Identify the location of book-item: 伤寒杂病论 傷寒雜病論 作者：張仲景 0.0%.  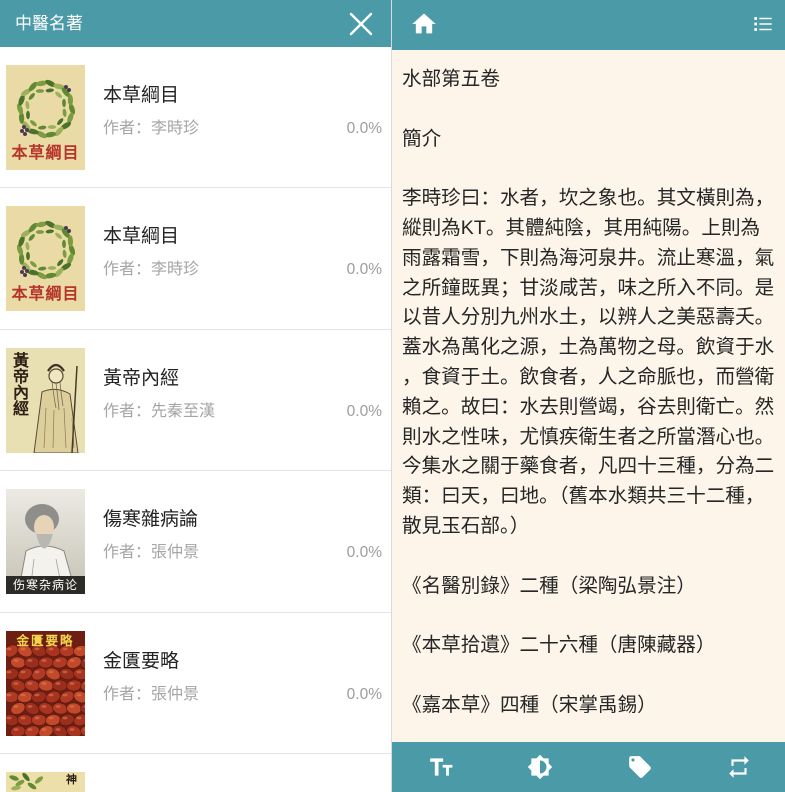
(195, 542).